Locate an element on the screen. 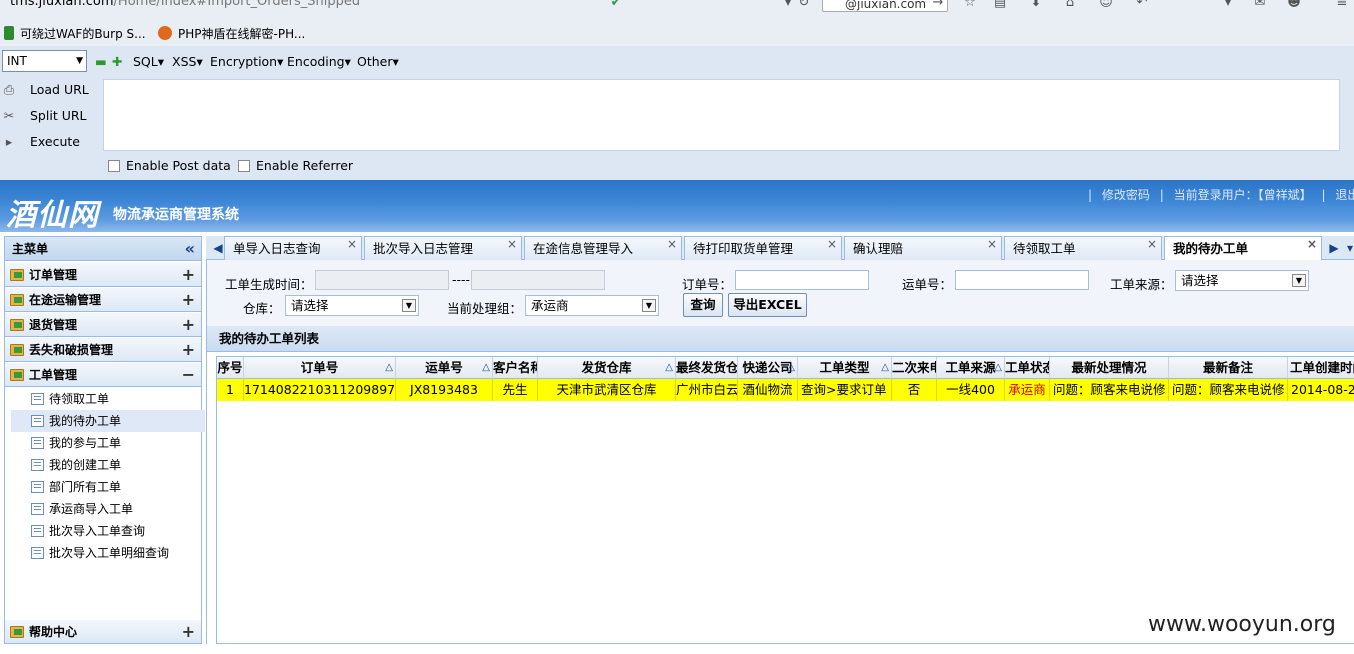 The image size is (1354, 654). url-textarea is located at coordinates (721, 115).